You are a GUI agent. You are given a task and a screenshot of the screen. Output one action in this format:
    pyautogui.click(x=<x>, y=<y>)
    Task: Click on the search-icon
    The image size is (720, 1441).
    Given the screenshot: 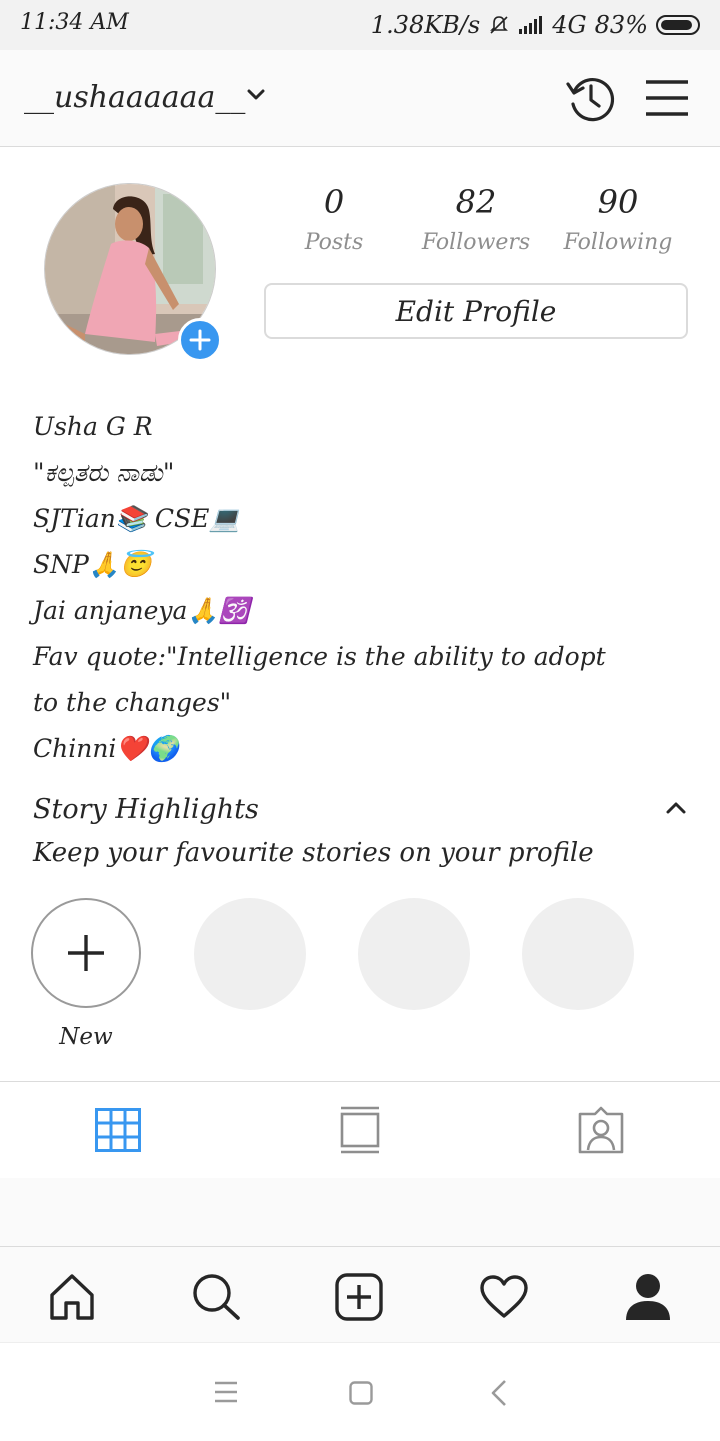 What is the action you would take?
    pyautogui.click(x=217, y=1297)
    